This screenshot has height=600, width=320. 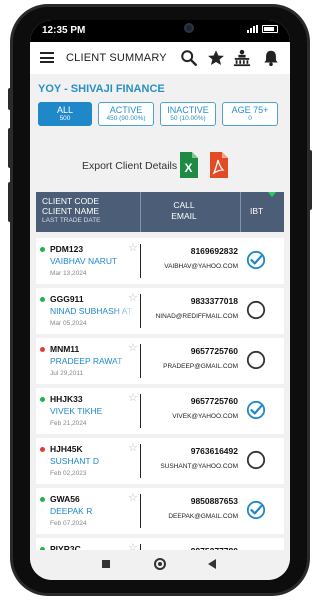 What do you see at coordinates (101, 89) in the screenshot?
I see `company-name: YOY - SHIVAJI FINANCE` at bounding box center [101, 89].